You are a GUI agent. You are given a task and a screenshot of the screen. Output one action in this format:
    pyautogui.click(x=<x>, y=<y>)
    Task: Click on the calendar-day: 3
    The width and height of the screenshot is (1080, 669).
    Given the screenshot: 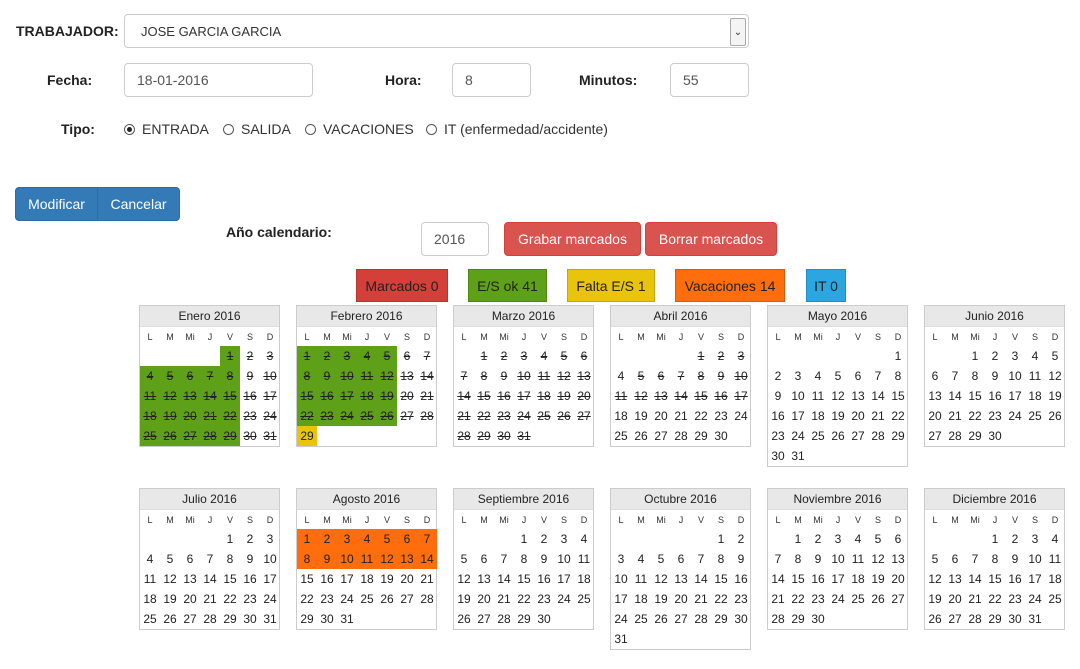 What is the action you would take?
    pyautogui.click(x=1035, y=539)
    